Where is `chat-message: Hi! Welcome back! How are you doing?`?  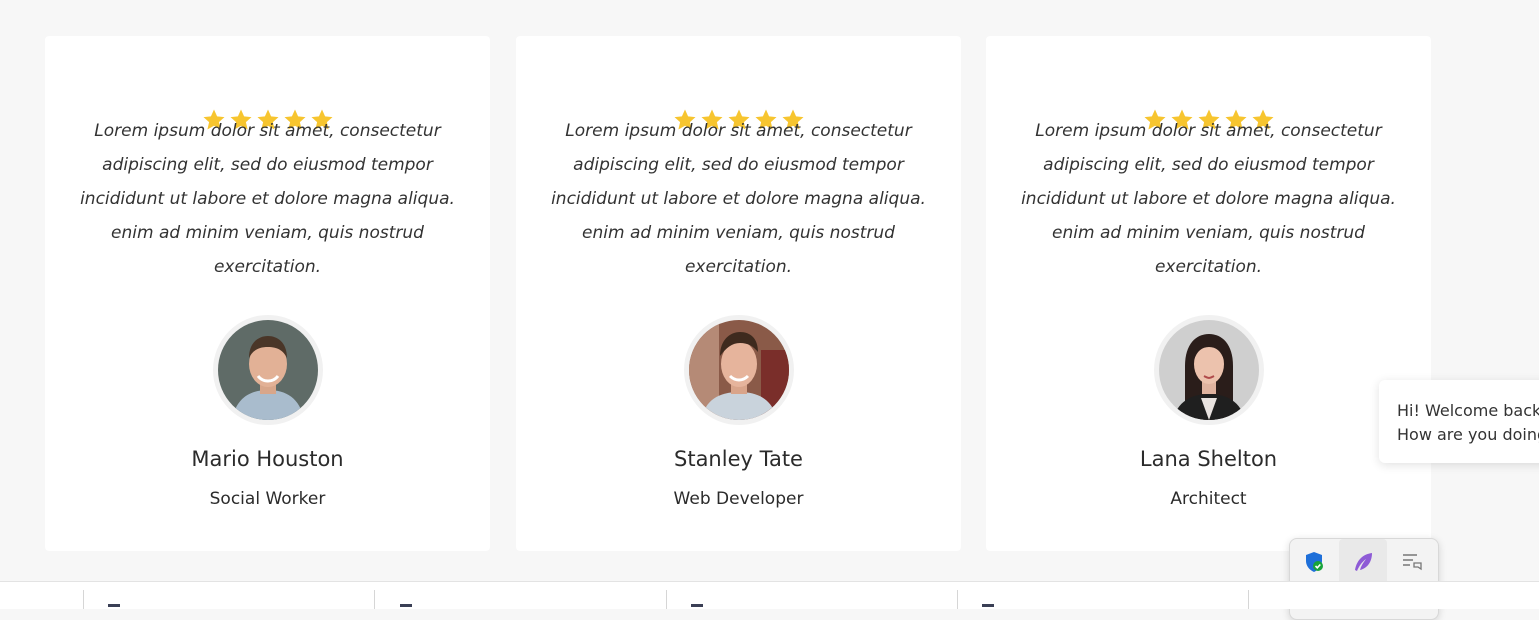
chat-message: Hi! Welcome back! How are you doing? is located at coordinates (1468, 422).